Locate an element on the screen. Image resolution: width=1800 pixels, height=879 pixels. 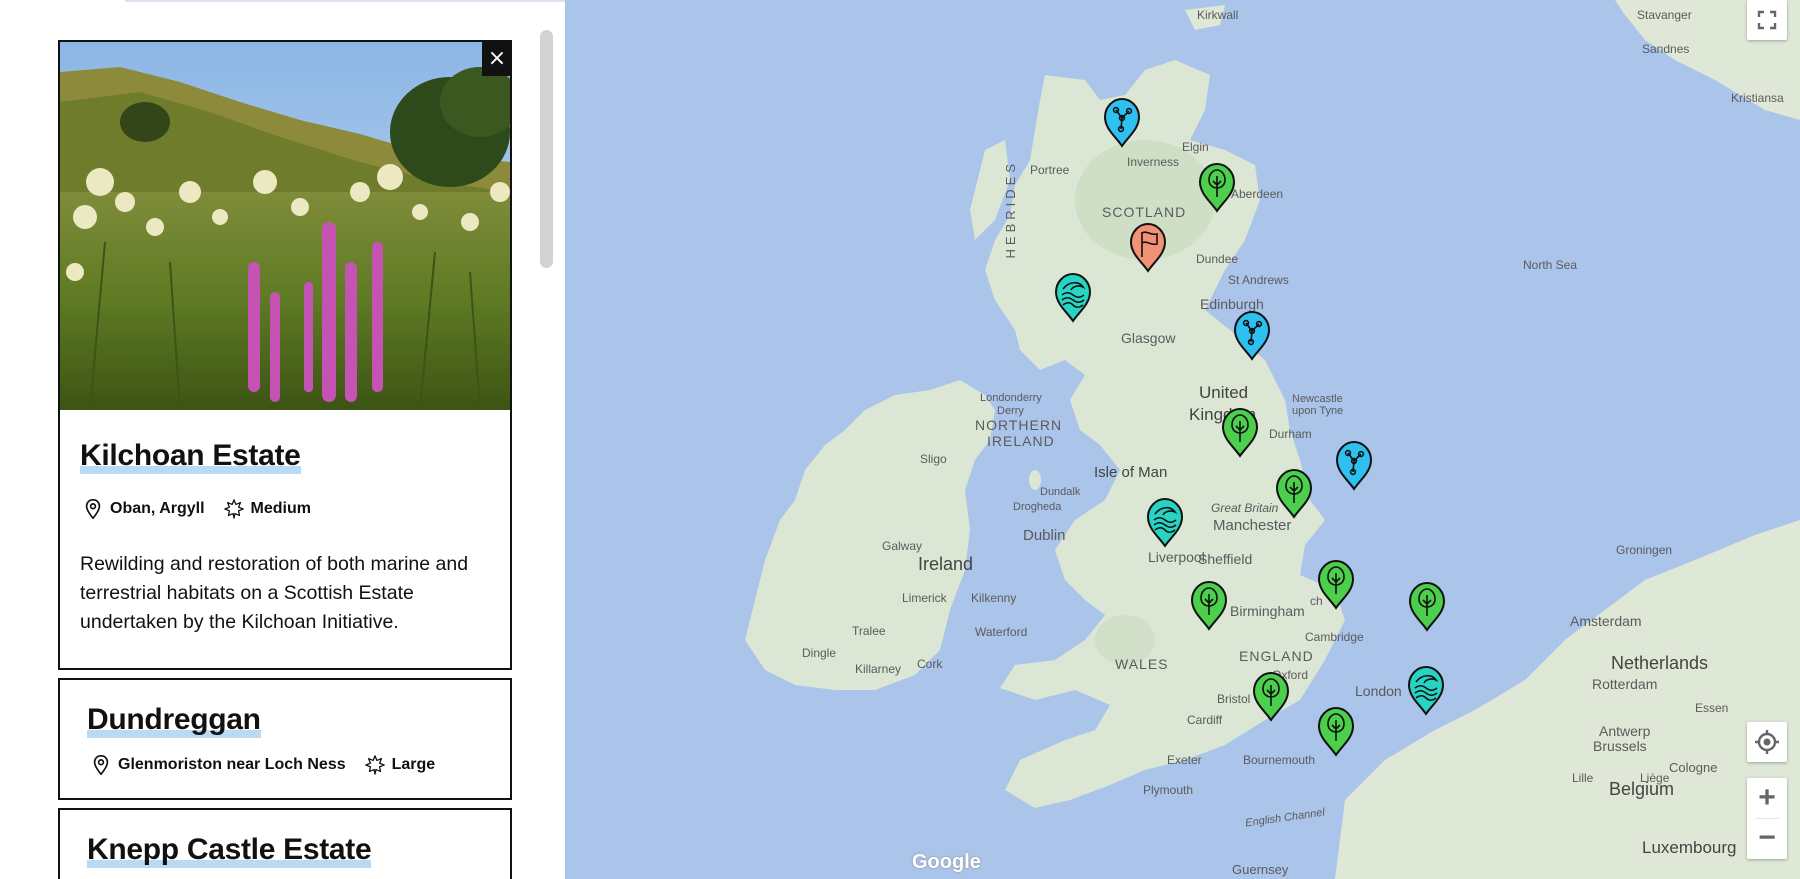
site-title: Knepp Castle Estate is located at coordinates (229, 850).